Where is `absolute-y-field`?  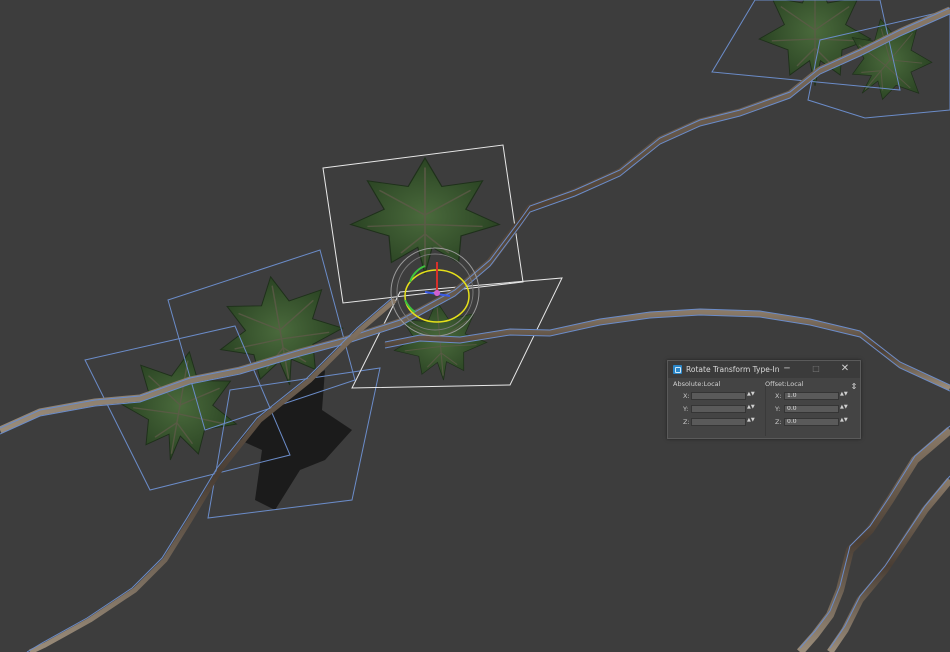
absolute-y-field is located at coordinates (718, 409).